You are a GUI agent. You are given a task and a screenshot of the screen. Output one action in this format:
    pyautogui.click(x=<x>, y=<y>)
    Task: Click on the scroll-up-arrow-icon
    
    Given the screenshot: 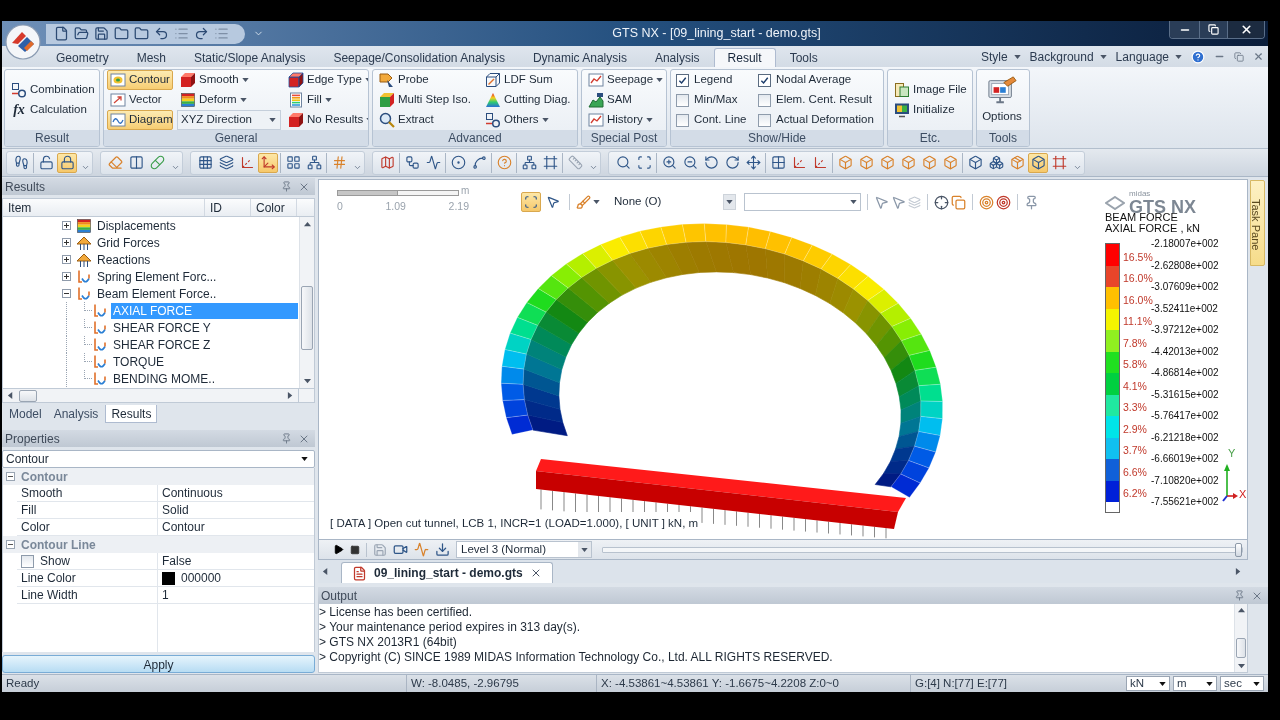 What is the action you would take?
    pyautogui.click(x=1241, y=610)
    